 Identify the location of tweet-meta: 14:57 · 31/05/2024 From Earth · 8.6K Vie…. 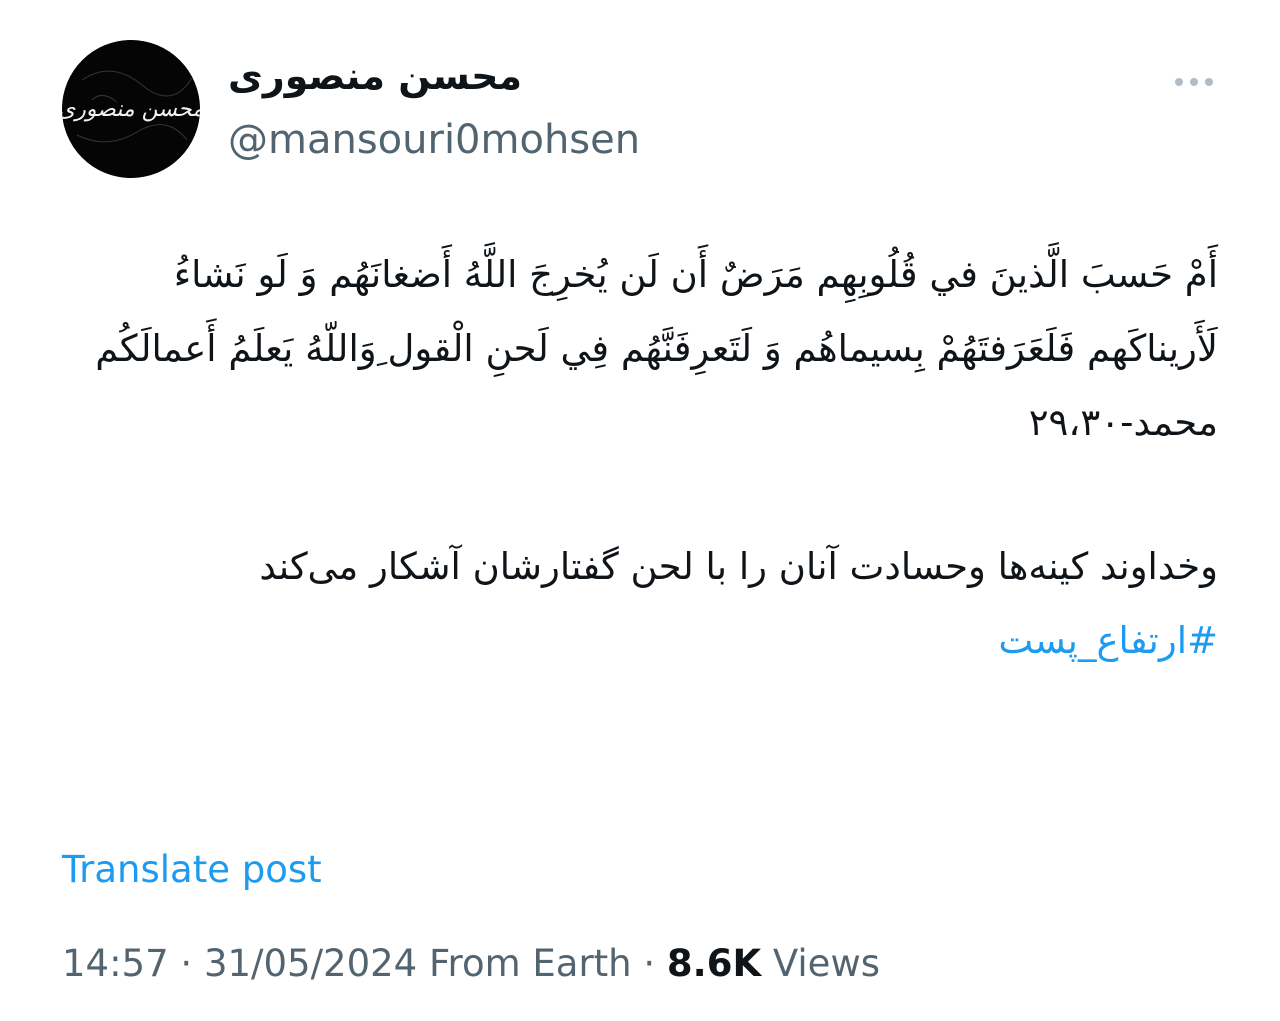
(471, 963).